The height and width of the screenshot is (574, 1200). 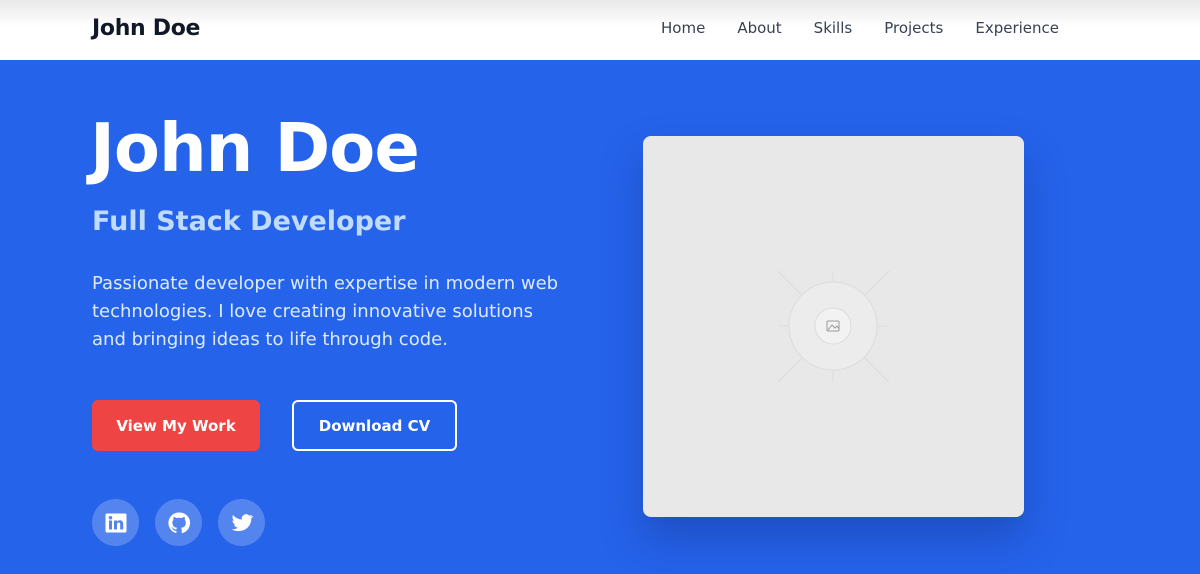 I want to click on linkedin-link, so click(x=115, y=522).